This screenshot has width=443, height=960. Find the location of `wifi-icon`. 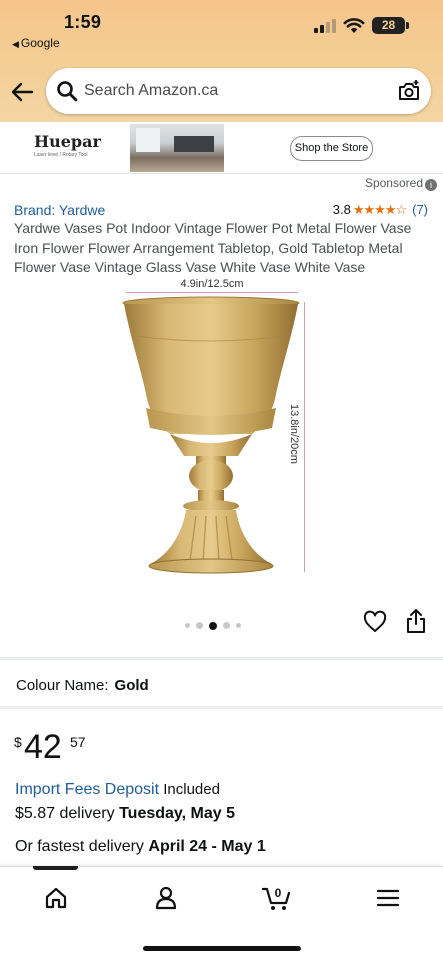

wifi-icon is located at coordinates (354, 25).